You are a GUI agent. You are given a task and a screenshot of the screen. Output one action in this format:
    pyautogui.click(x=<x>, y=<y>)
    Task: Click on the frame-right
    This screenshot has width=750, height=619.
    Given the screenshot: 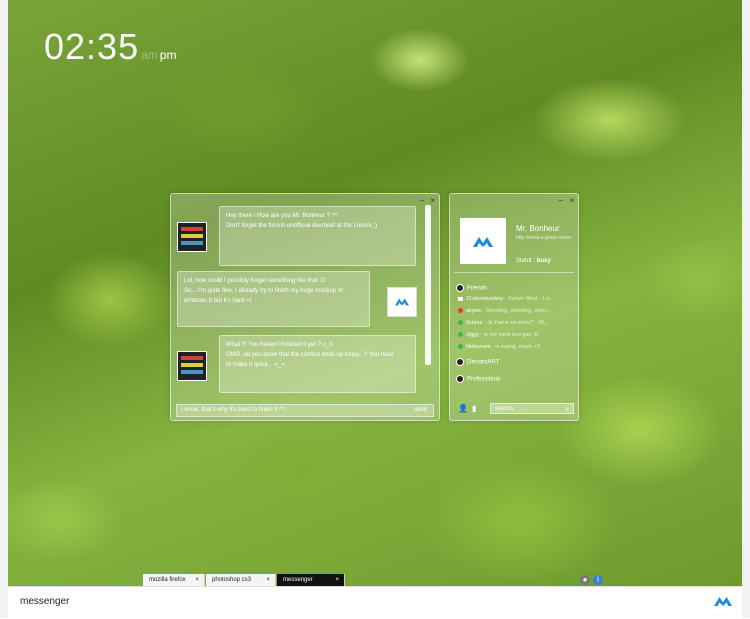 What is the action you would take?
    pyautogui.click(x=746, y=309)
    